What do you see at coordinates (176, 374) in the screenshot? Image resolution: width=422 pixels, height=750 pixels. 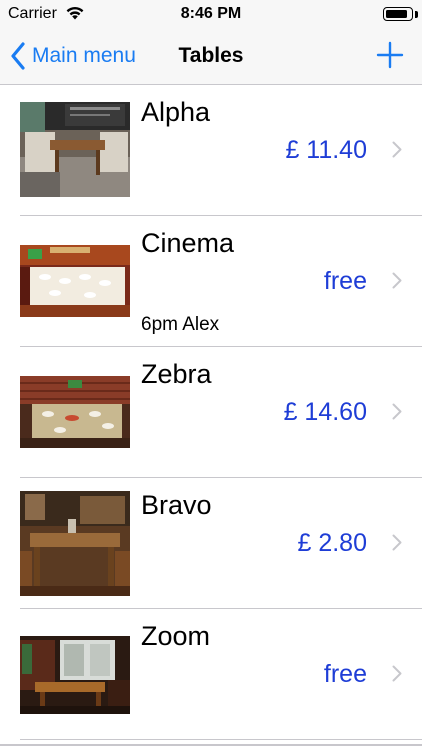 I see `table-name: Zebra` at bounding box center [176, 374].